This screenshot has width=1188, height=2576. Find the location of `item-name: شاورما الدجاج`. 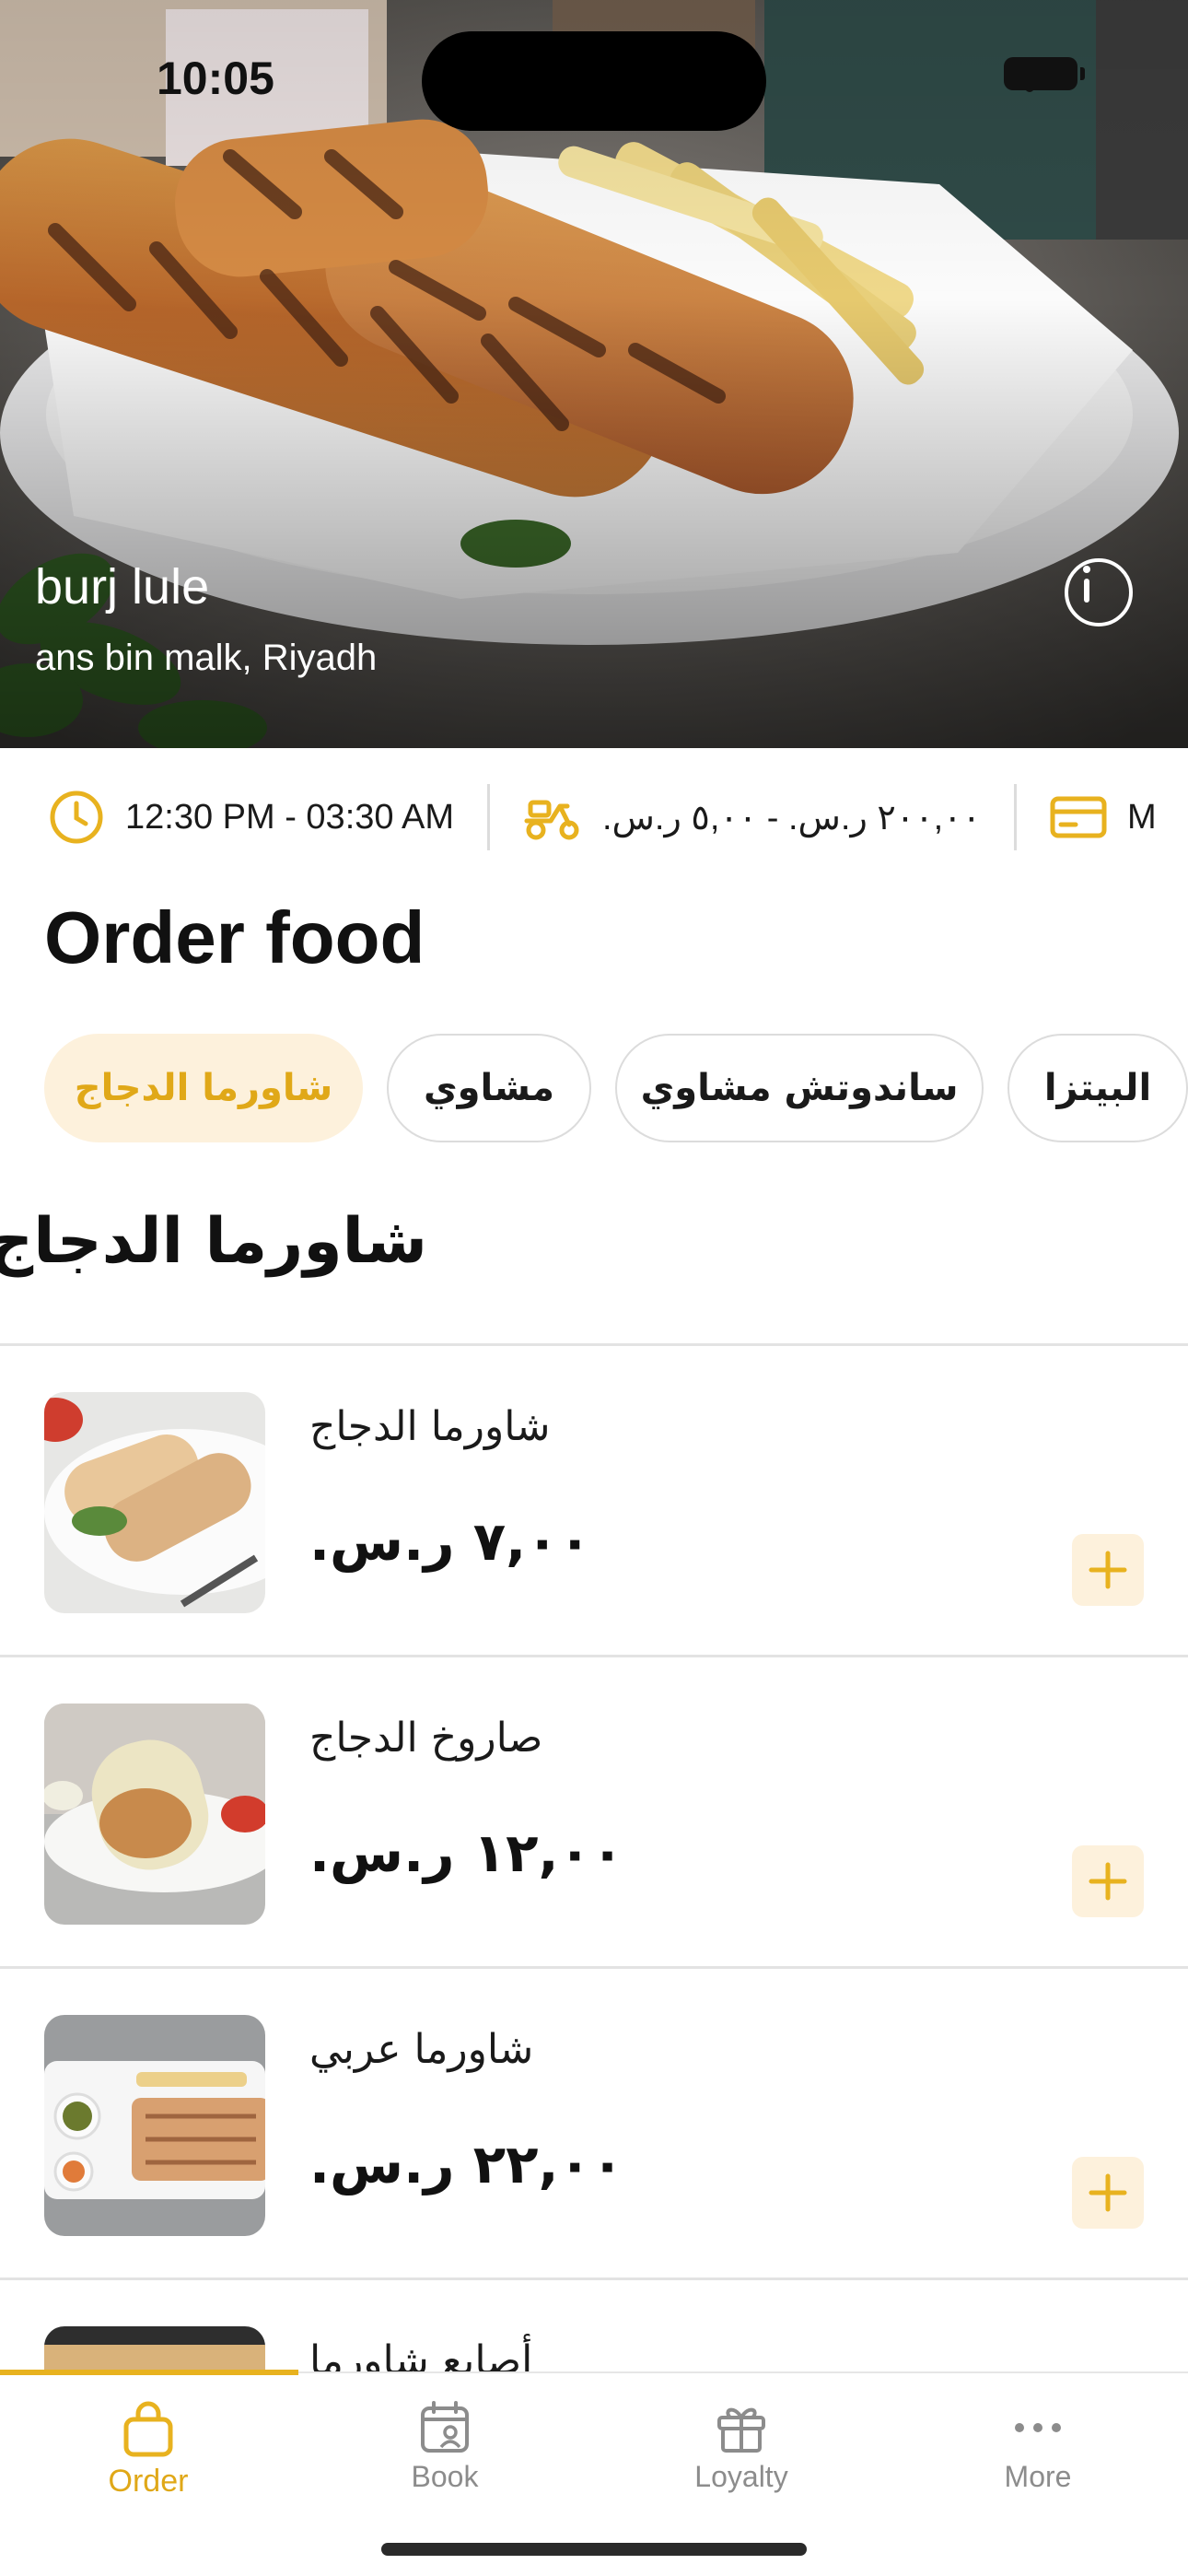

item-name: شاورما الدجاج is located at coordinates (430, 1426).